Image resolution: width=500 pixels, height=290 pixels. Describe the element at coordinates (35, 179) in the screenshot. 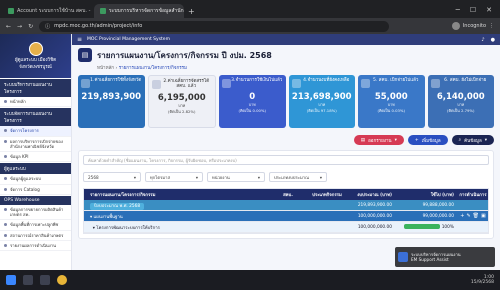

I see `sidebar-item-admin-users: ข้อมูลผู้ดูแลระบบ` at that location.